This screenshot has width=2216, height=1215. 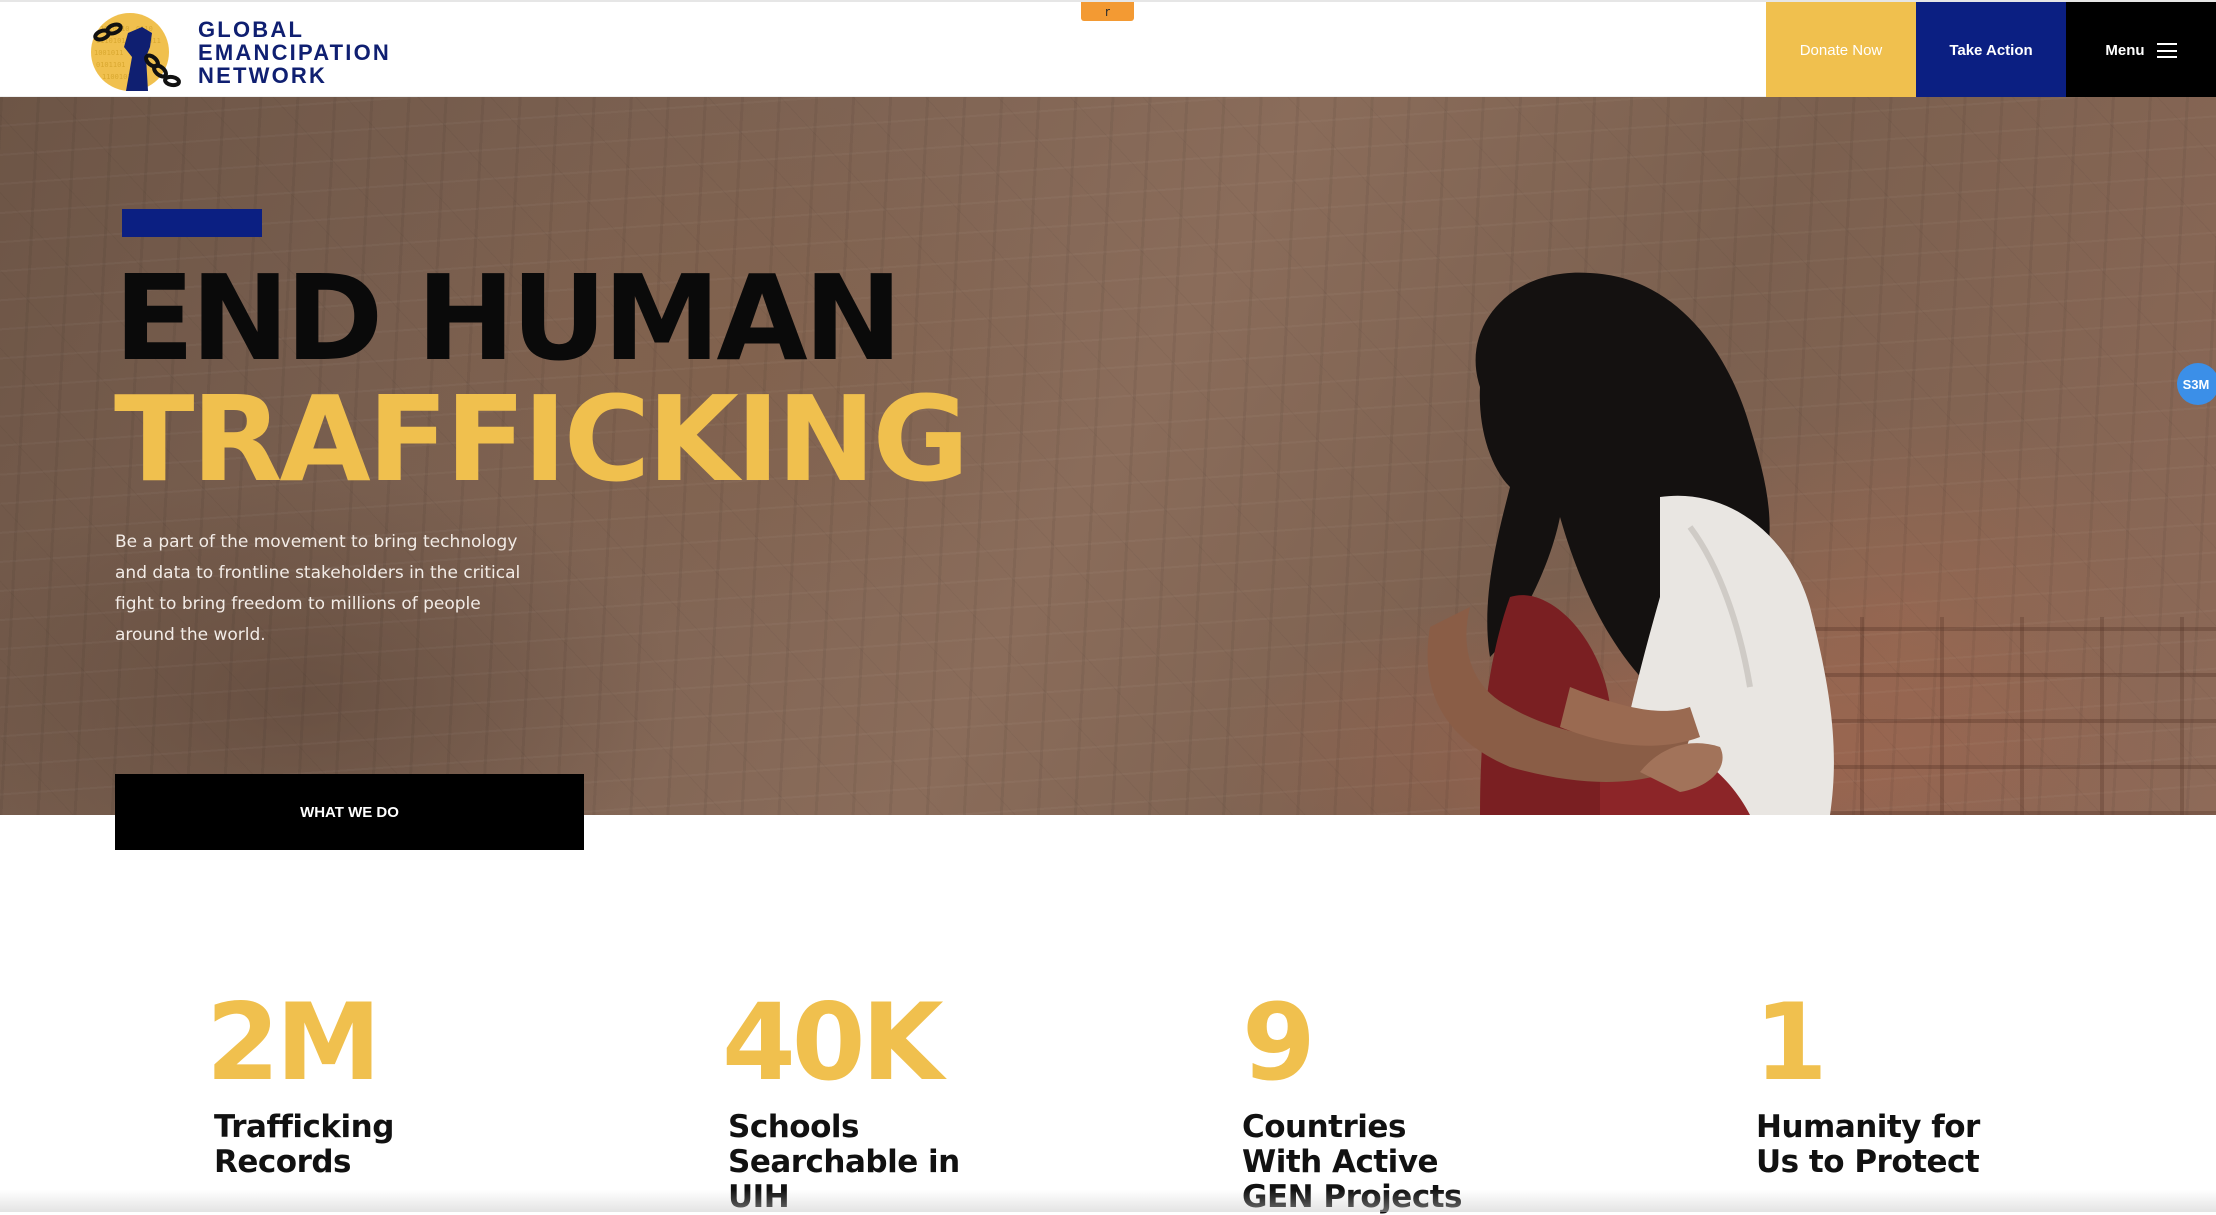 I want to click on hero-title-line-2: TRAFFICKING, so click(x=541, y=439).